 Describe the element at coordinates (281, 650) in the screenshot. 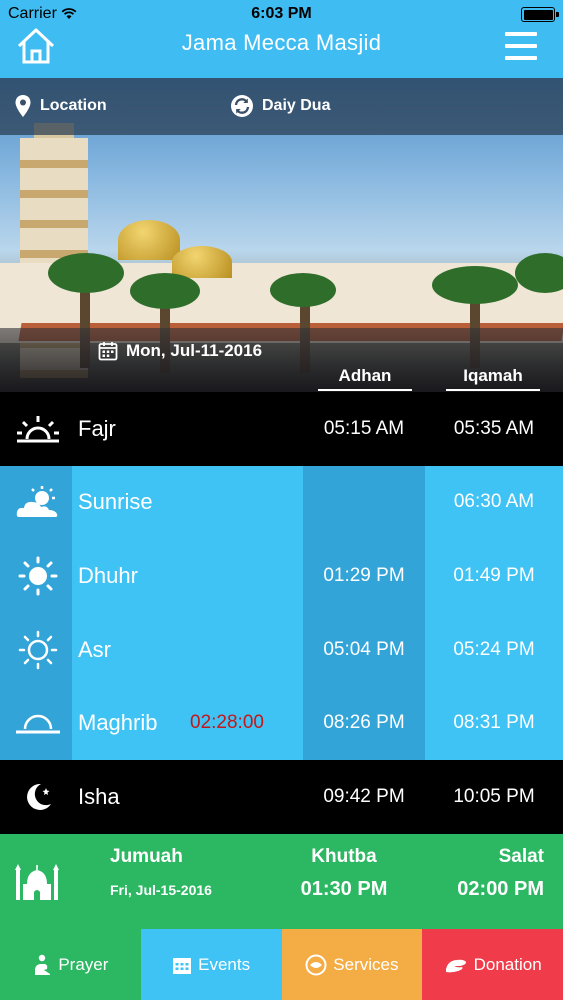

I see `prayer-row-asr: Asr 05:04 PM 05:24 PM` at that location.